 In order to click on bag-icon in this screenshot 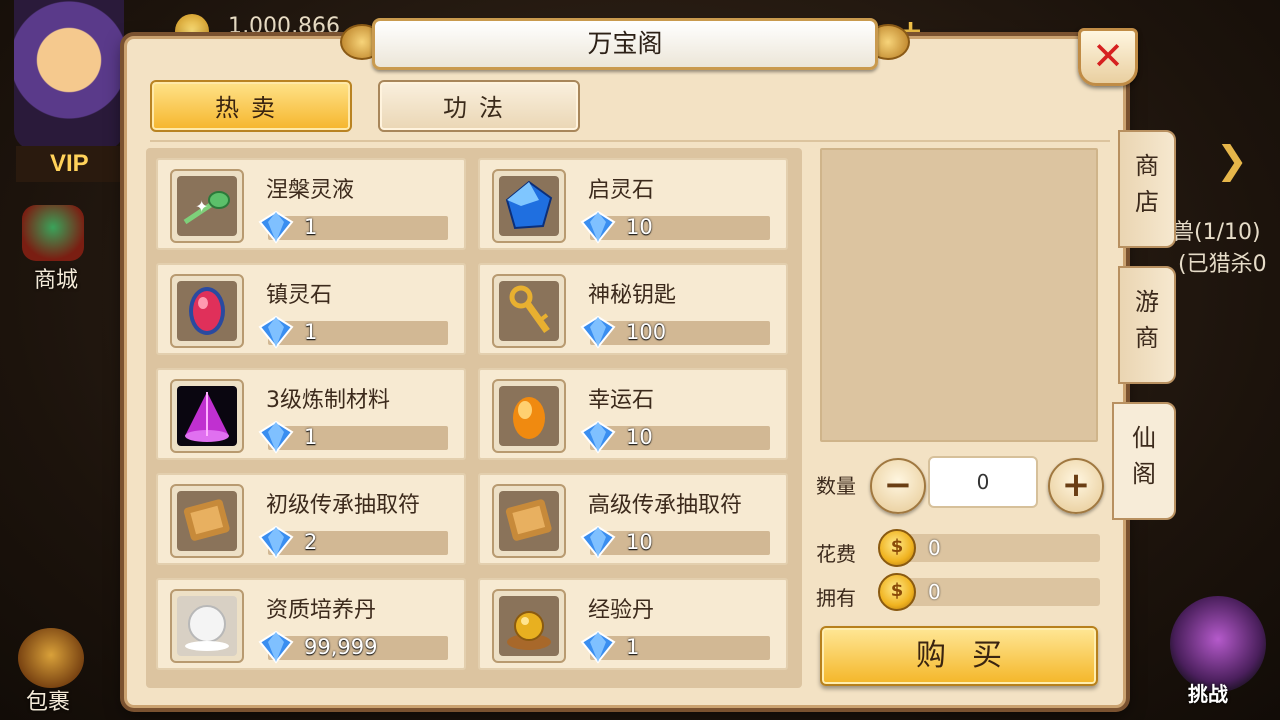, I will do `click(51, 658)`.